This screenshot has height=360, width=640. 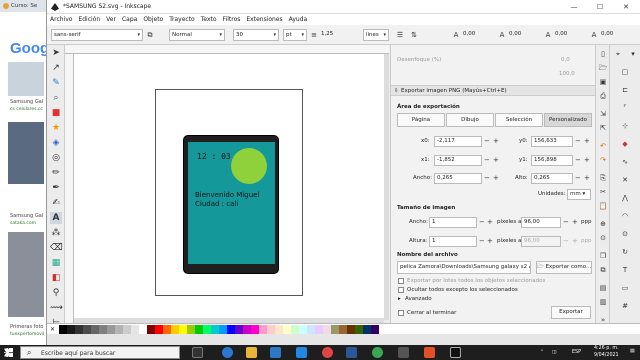 What do you see at coordinates (301, 352) in the screenshot?
I see `mail-icon` at bounding box center [301, 352].